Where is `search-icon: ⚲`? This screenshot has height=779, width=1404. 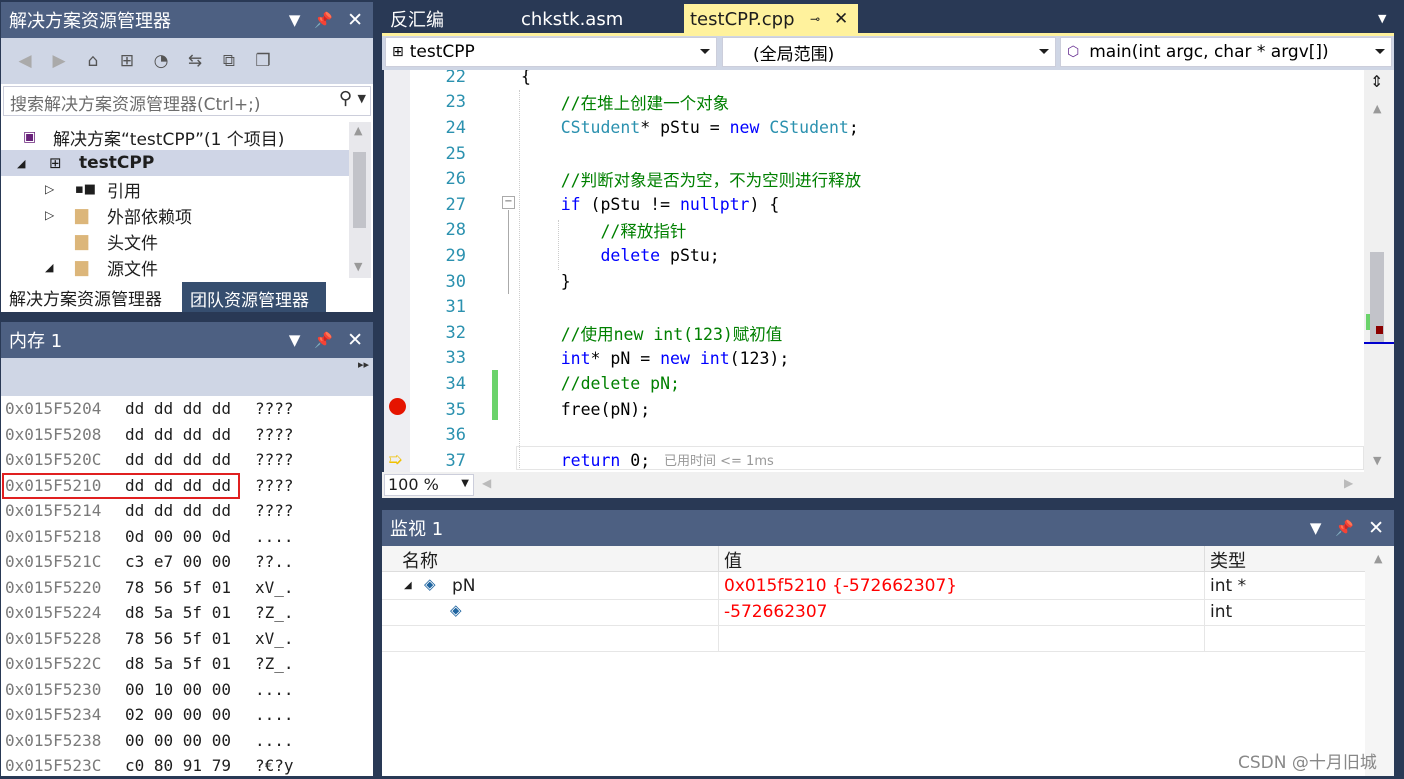
search-icon: ⚲ is located at coordinates (345, 98).